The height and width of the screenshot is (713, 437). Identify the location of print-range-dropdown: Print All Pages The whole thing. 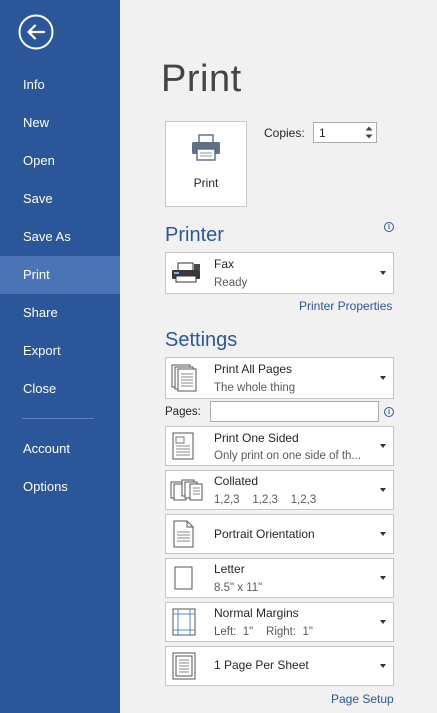
(279, 378).